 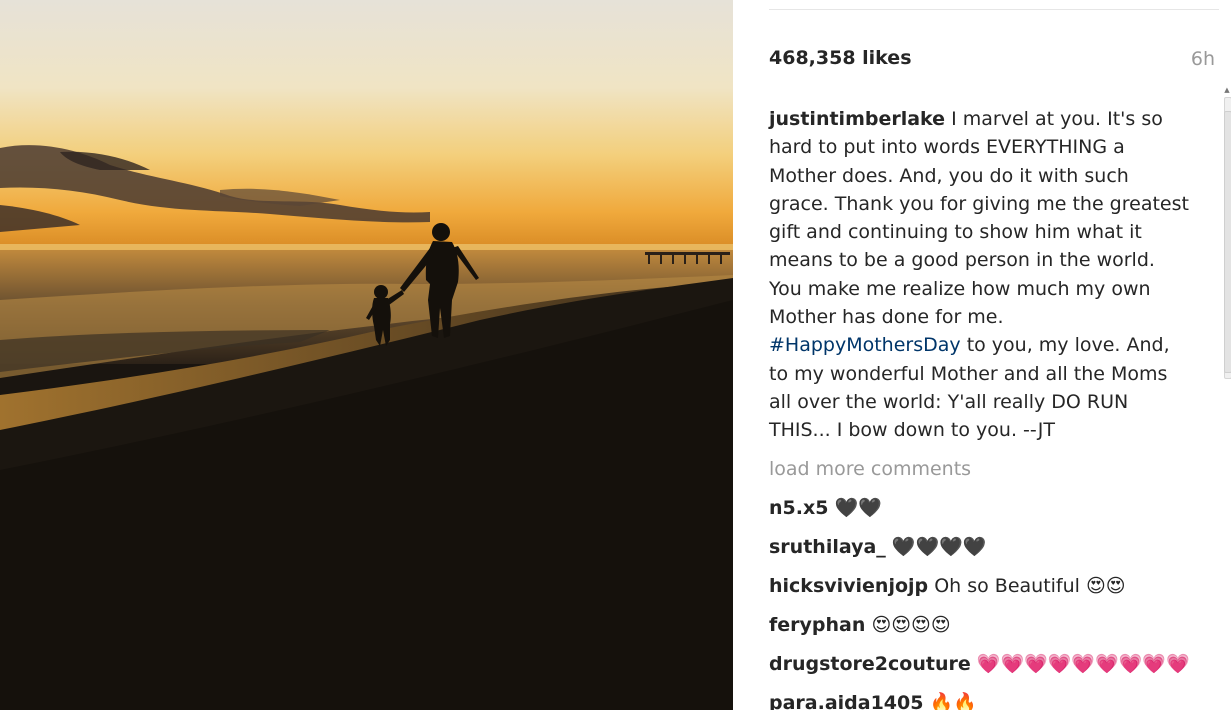 I want to click on divider, so click(x=994, y=9).